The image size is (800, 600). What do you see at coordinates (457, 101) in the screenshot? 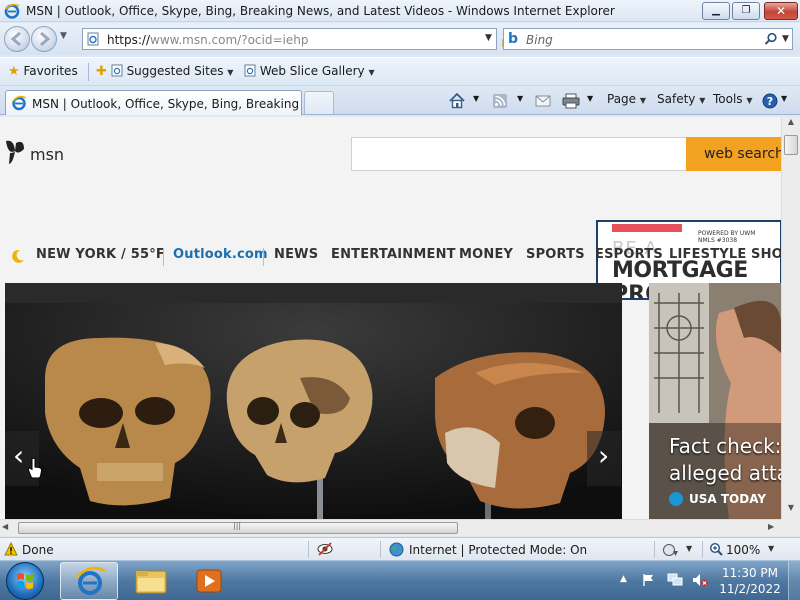
I see `home-icon` at bounding box center [457, 101].